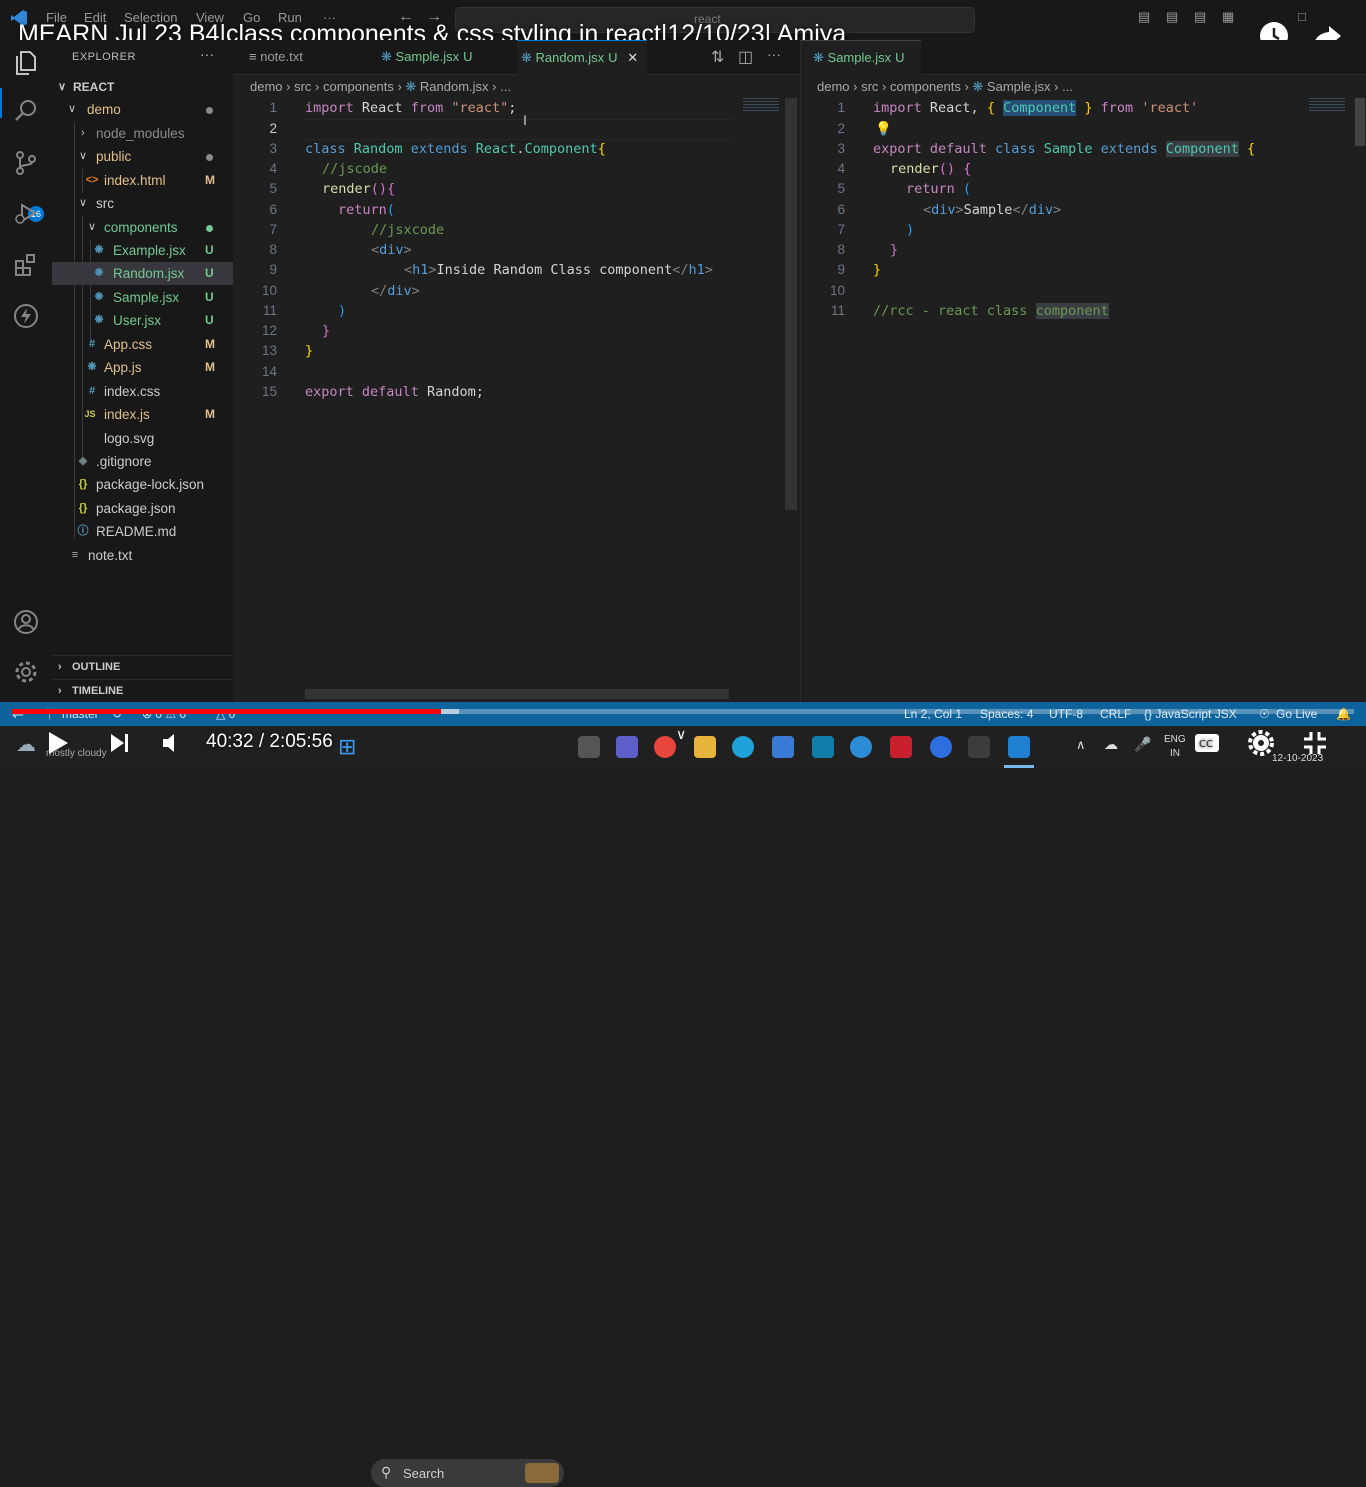  Describe the element at coordinates (1302, 16) in the screenshot. I see `restore-window-icon: □` at that location.